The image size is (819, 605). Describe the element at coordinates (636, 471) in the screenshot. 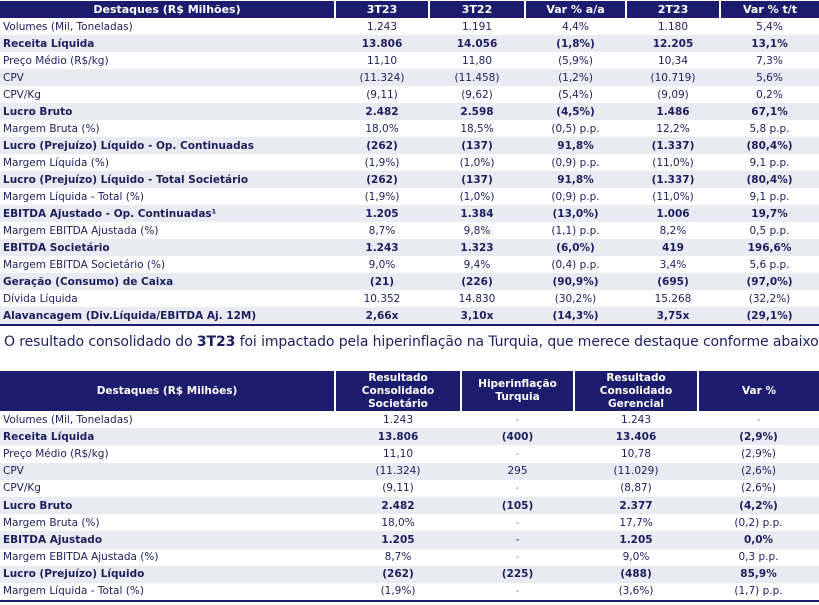

I see `value-cell: (11.029)` at that location.